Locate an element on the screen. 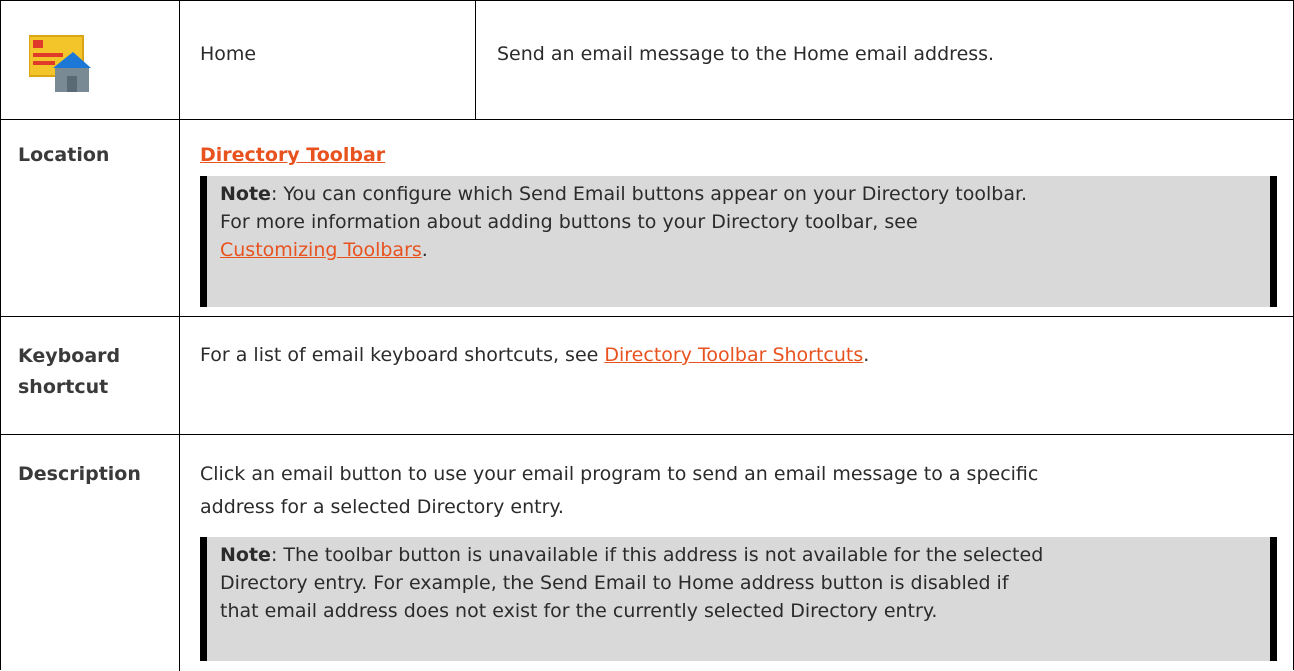 The image size is (1294, 671). keyboard-suffix: . is located at coordinates (866, 355).